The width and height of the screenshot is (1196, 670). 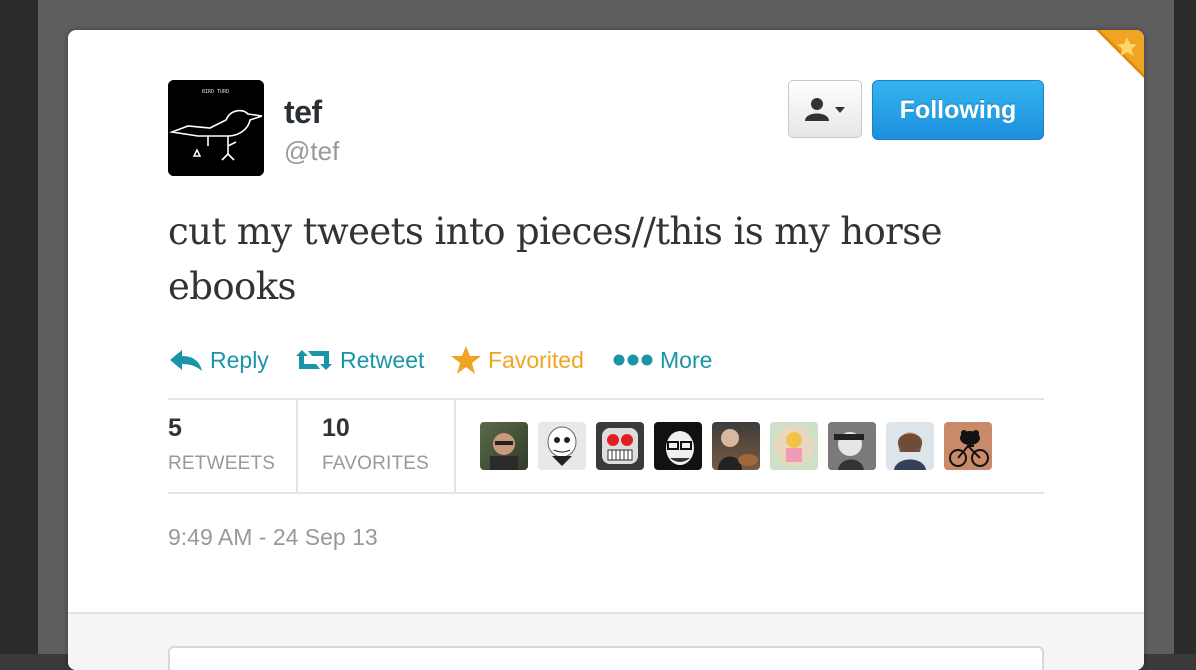 What do you see at coordinates (273, 537) in the screenshot?
I see `tweet-timestamp: 9:49 AM - 24 Sep 13` at bounding box center [273, 537].